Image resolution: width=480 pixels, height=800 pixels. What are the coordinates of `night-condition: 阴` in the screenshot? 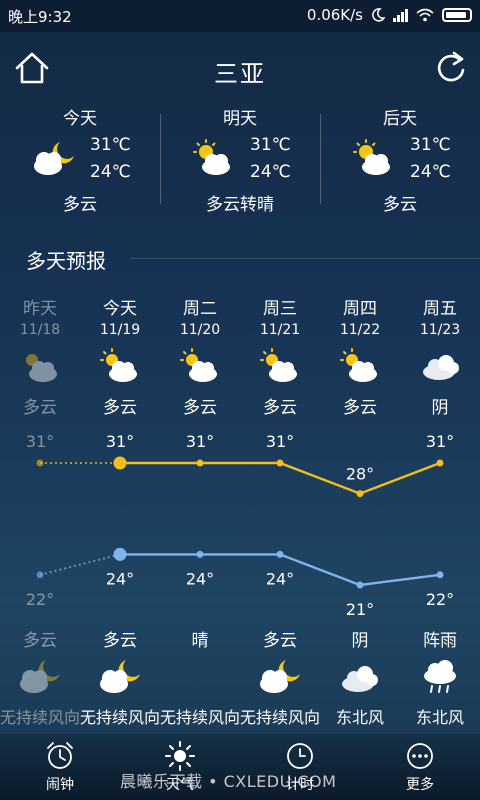 It's located at (360, 641).